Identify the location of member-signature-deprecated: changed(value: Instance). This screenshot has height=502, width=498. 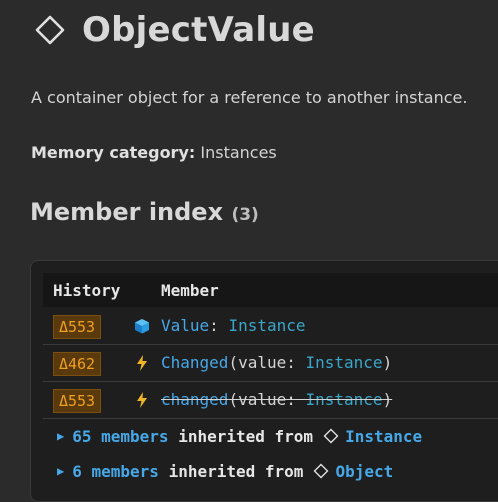
(276, 399).